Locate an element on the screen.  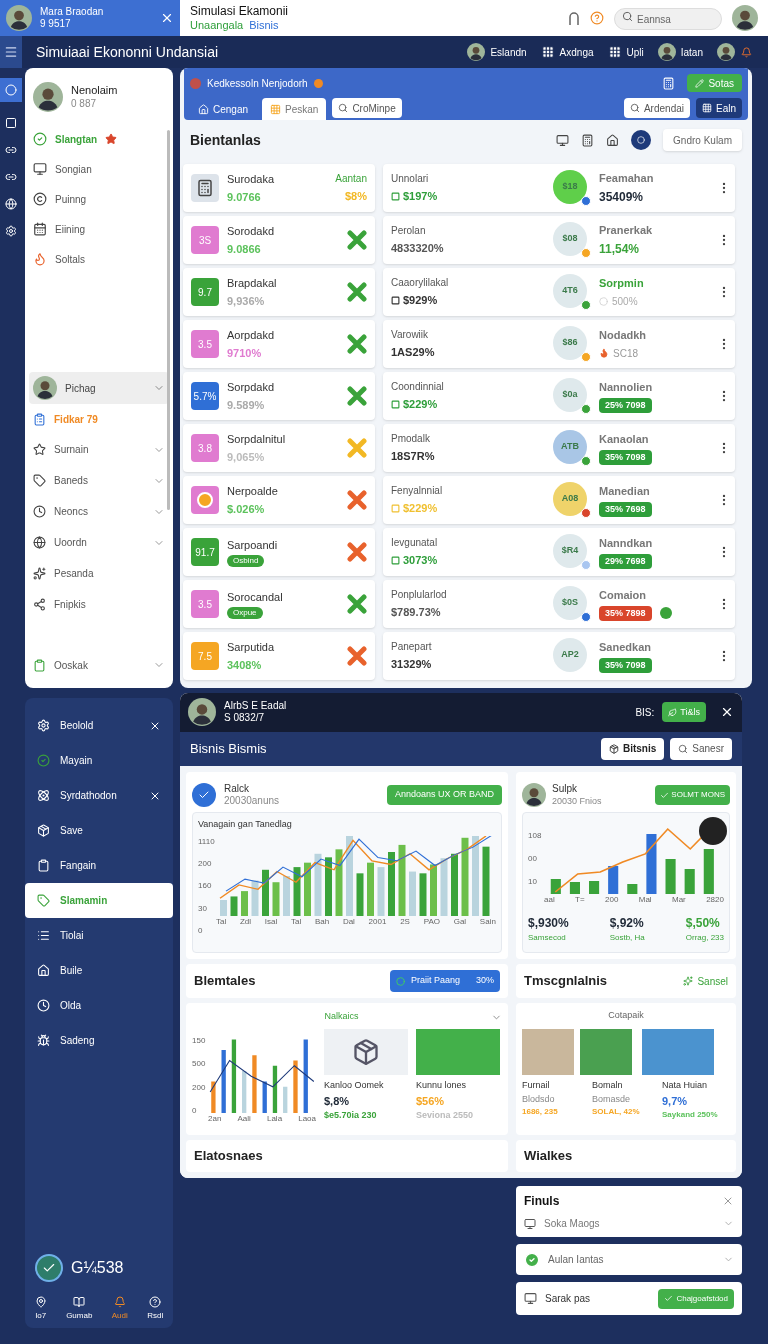
sidebar-item: Ooskak is located at coordinates (99, 665).